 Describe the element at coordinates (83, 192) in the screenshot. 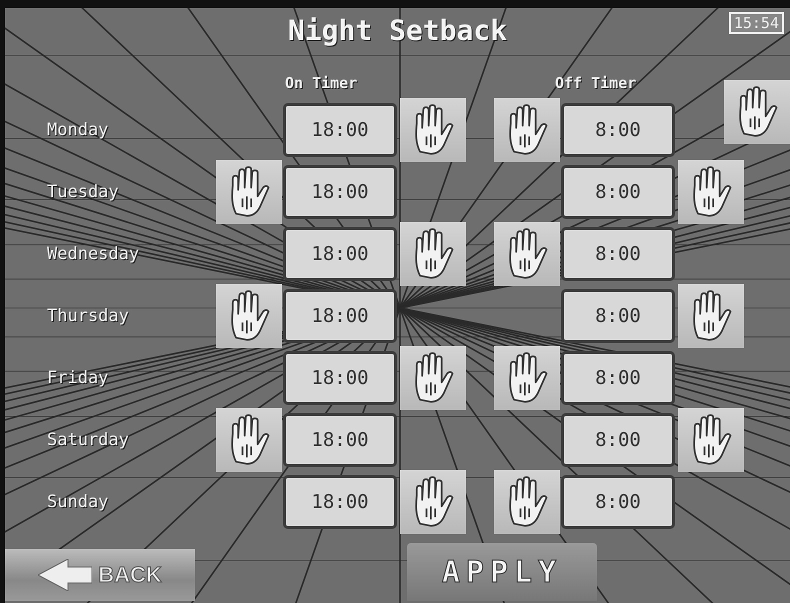

I see `day-label: Tuesday` at that location.